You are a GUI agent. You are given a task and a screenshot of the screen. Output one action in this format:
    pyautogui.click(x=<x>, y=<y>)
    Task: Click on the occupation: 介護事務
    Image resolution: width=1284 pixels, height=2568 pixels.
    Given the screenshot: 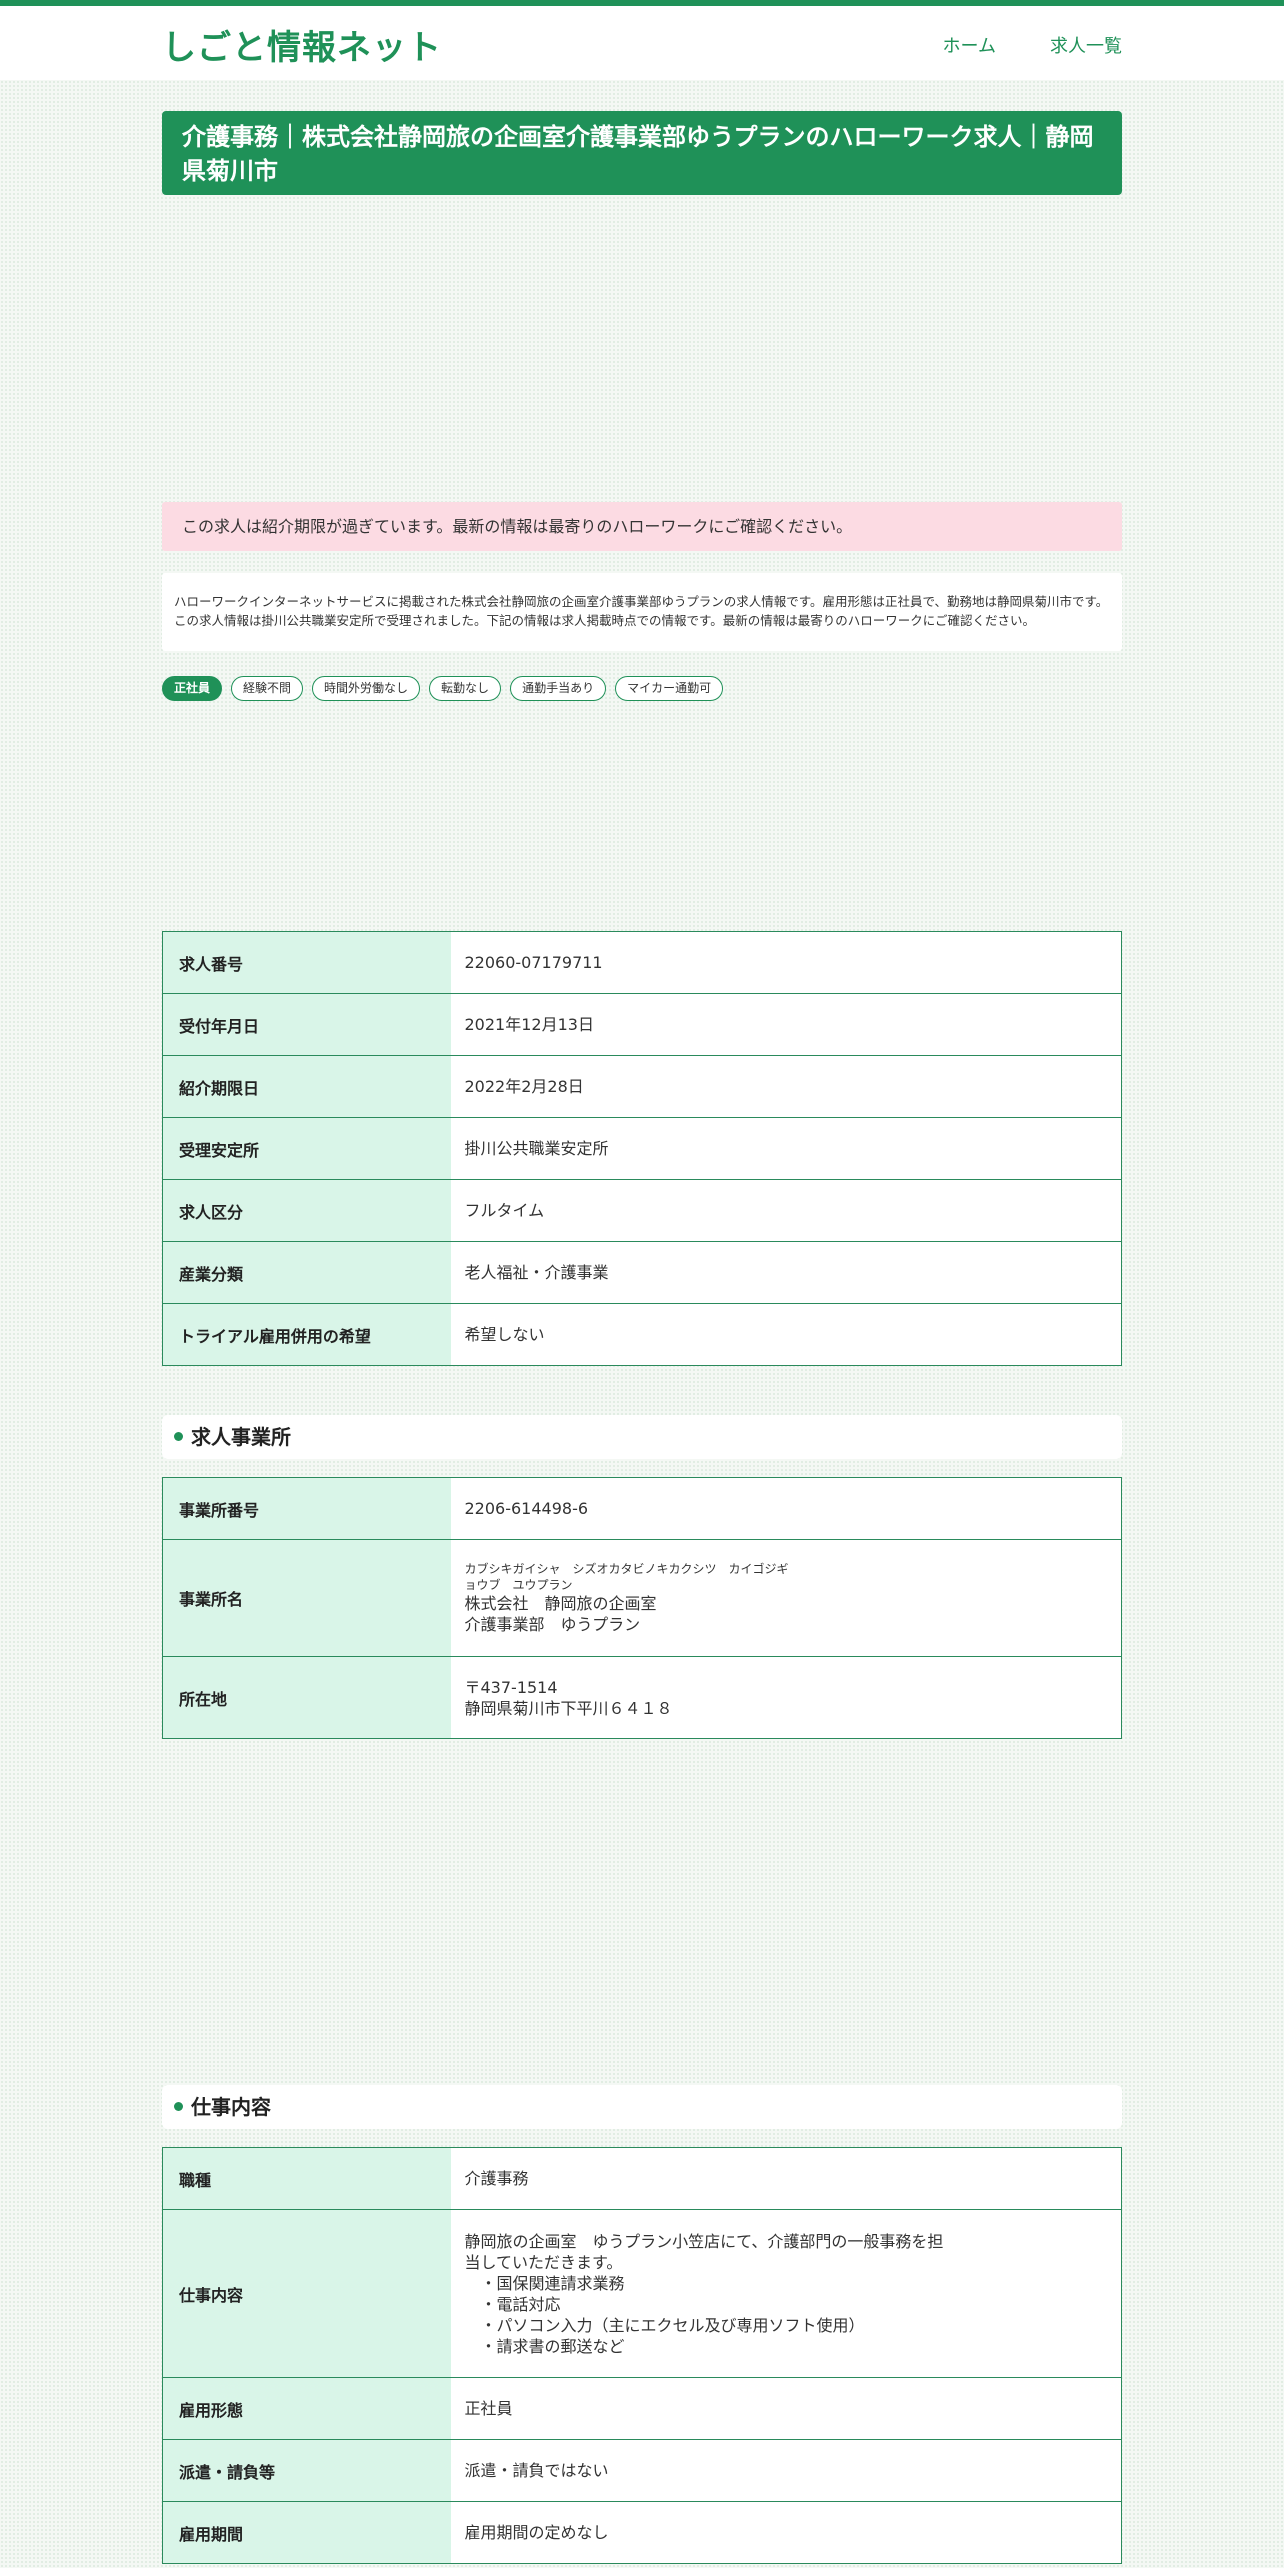 What is the action you would take?
    pyautogui.click(x=786, y=2178)
    